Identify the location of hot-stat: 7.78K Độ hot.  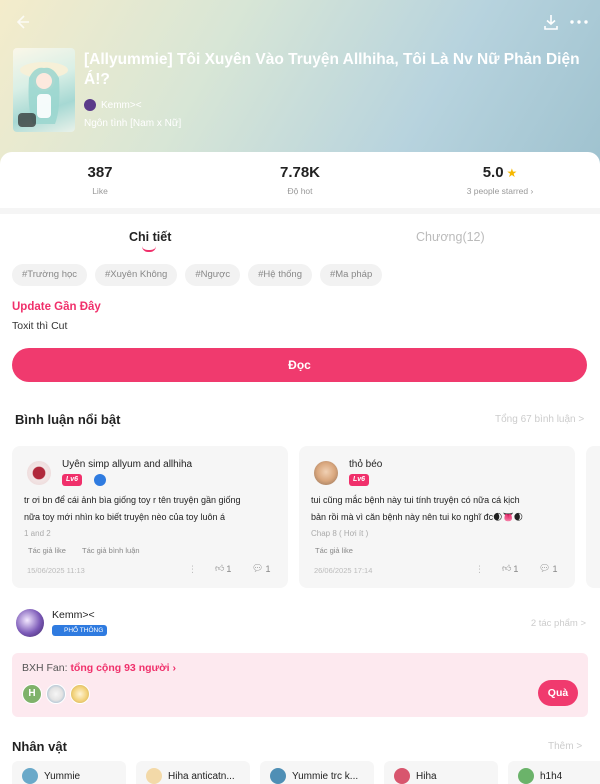
(300, 180).